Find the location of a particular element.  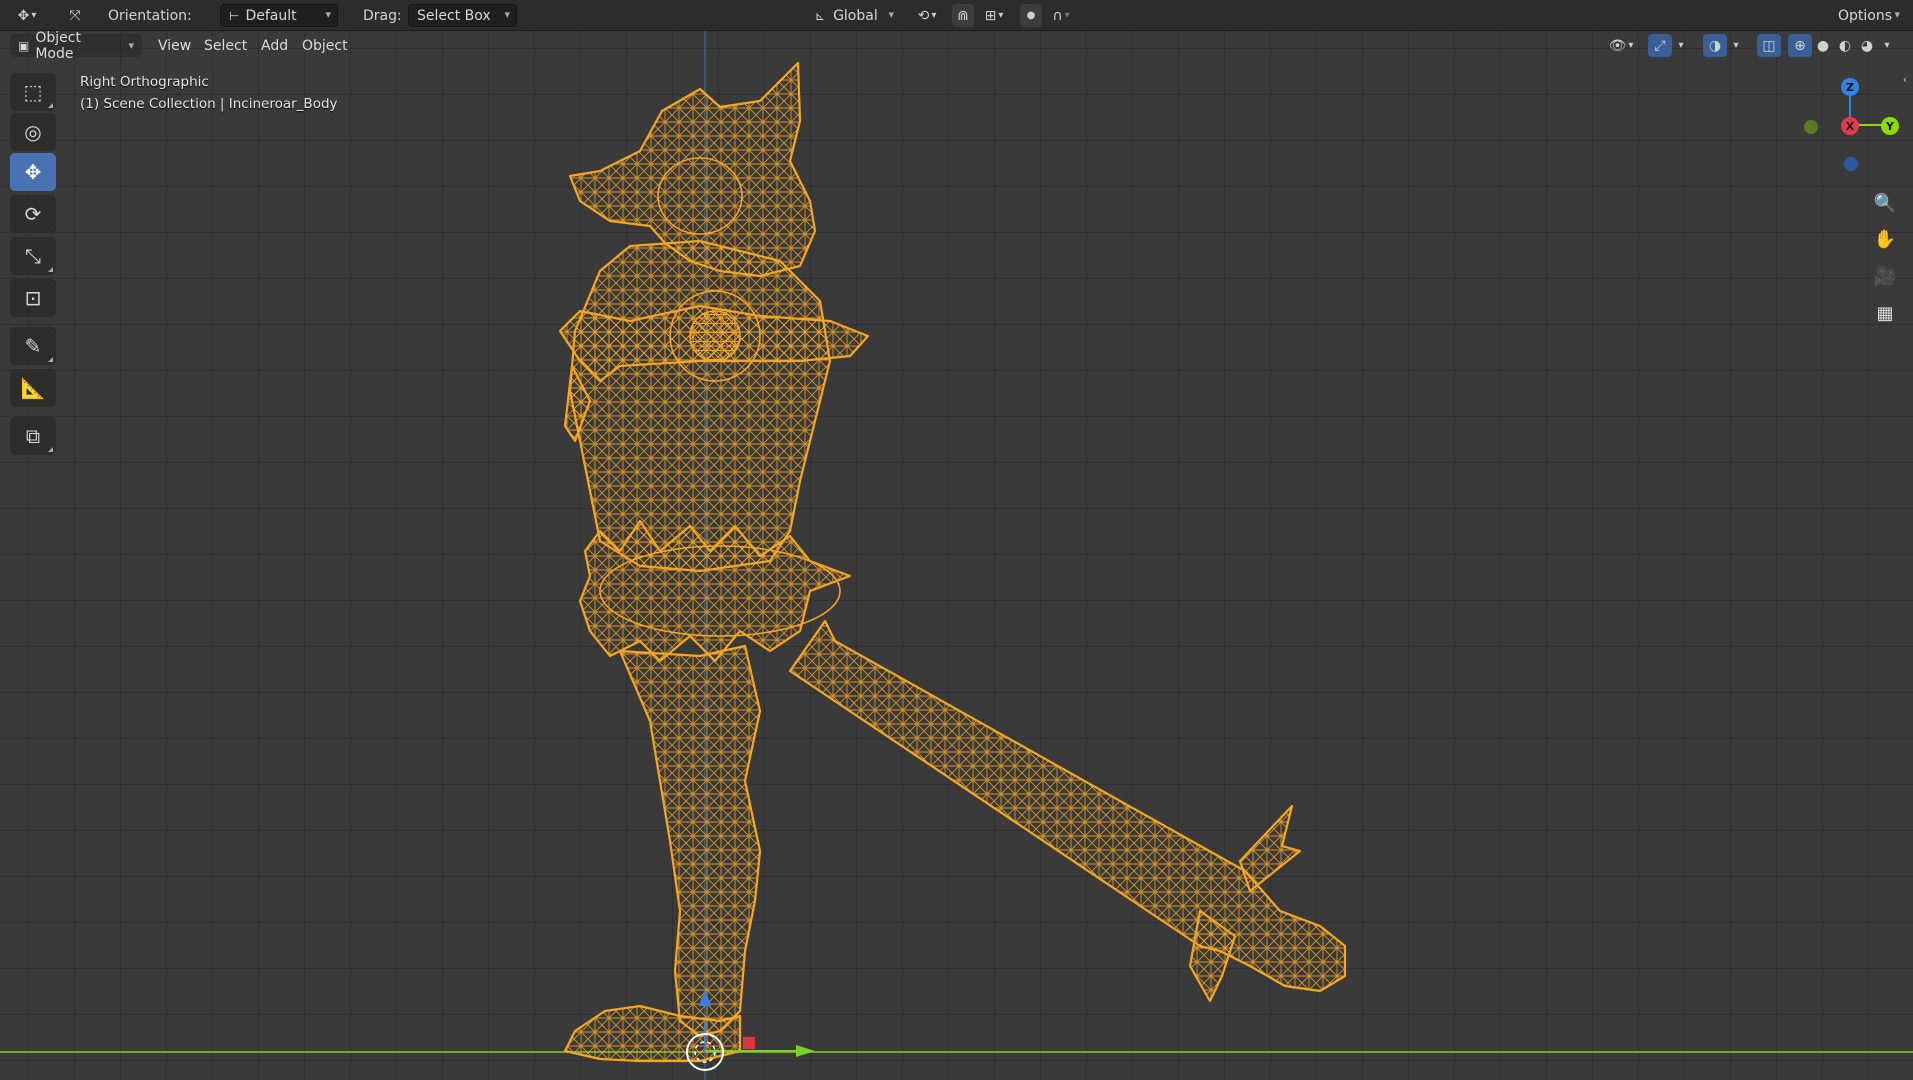

gizmo-menu: ▾ is located at coordinates (1681, 45).